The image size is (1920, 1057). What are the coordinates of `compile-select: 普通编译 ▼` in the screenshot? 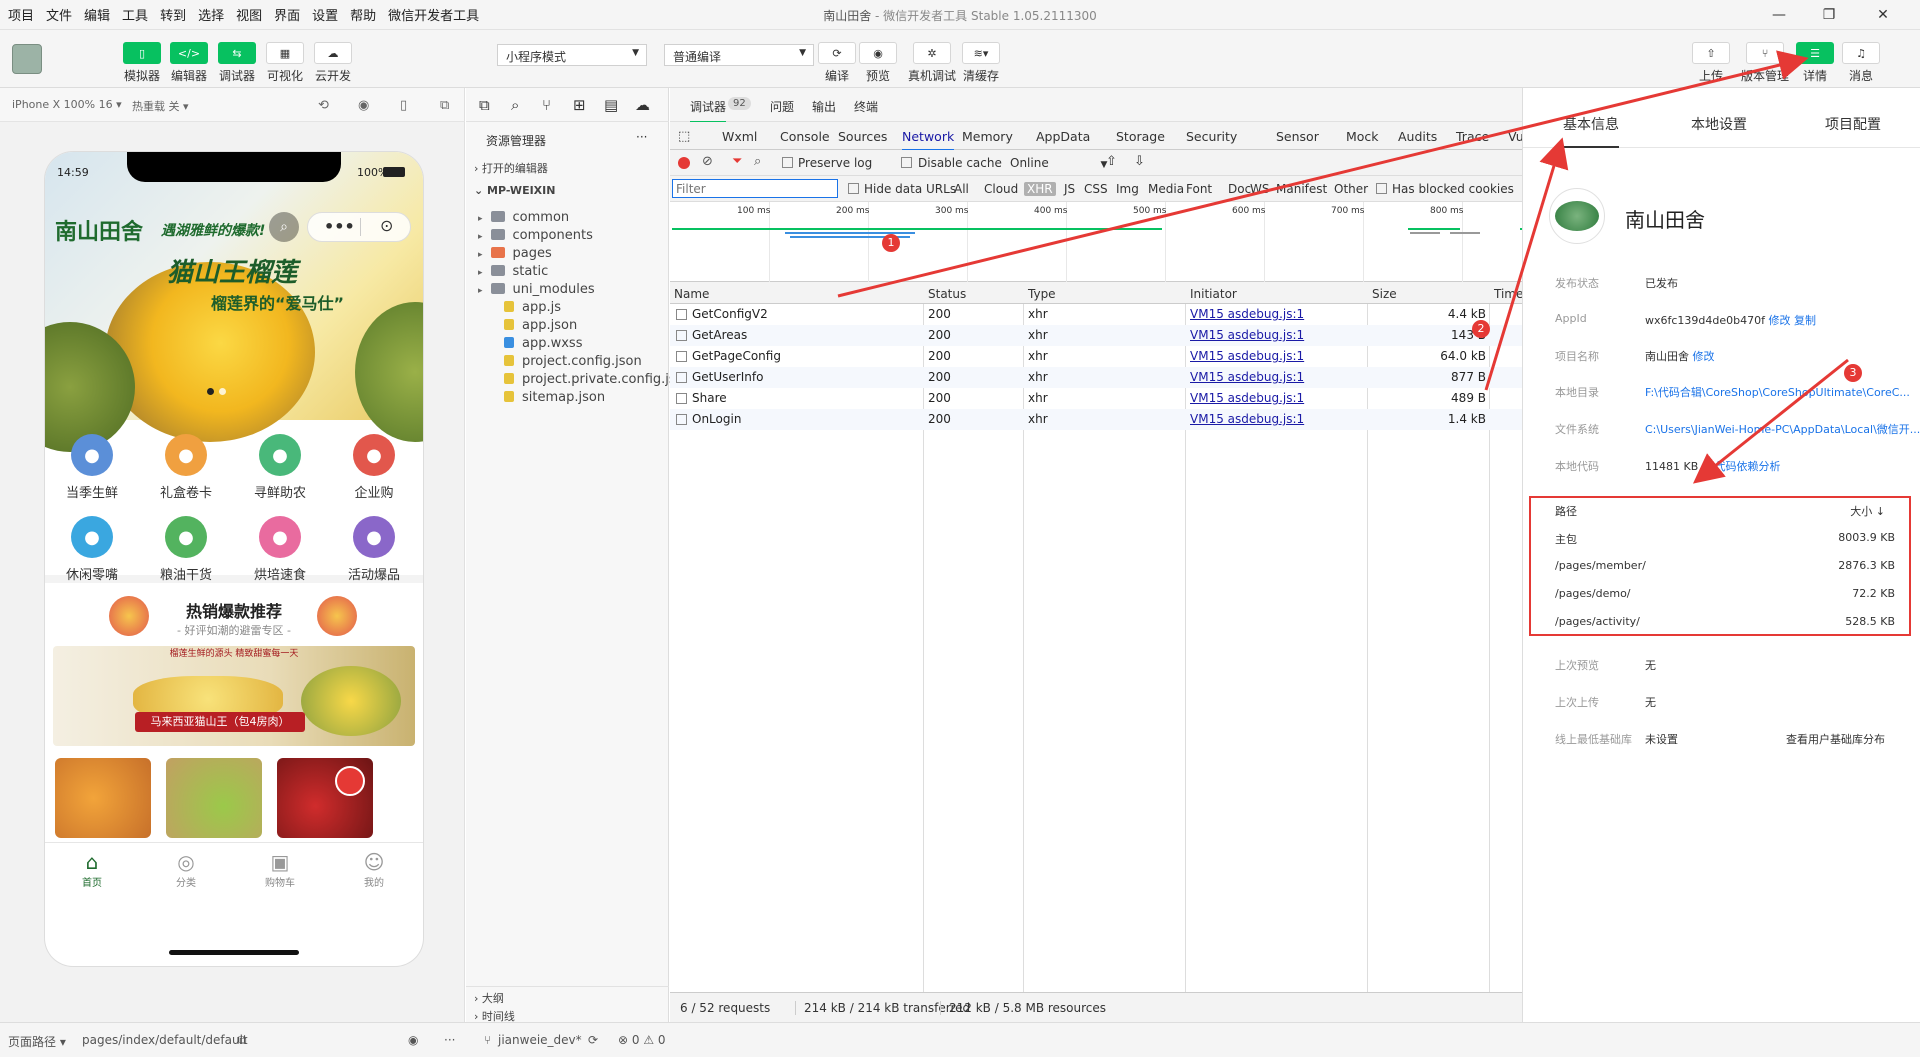 It's located at (739, 55).